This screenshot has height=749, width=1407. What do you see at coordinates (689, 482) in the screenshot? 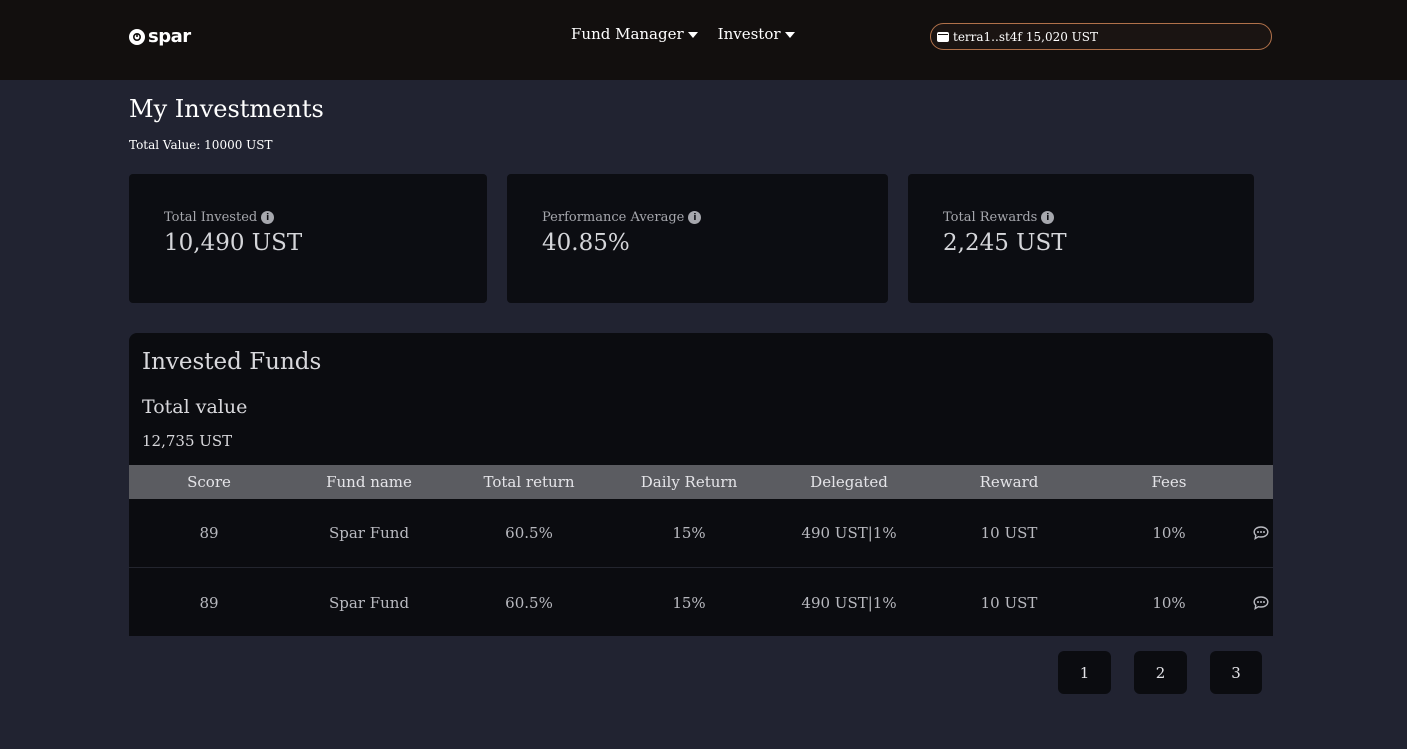
I see `column-header-daily-return: Daily Return` at bounding box center [689, 482].